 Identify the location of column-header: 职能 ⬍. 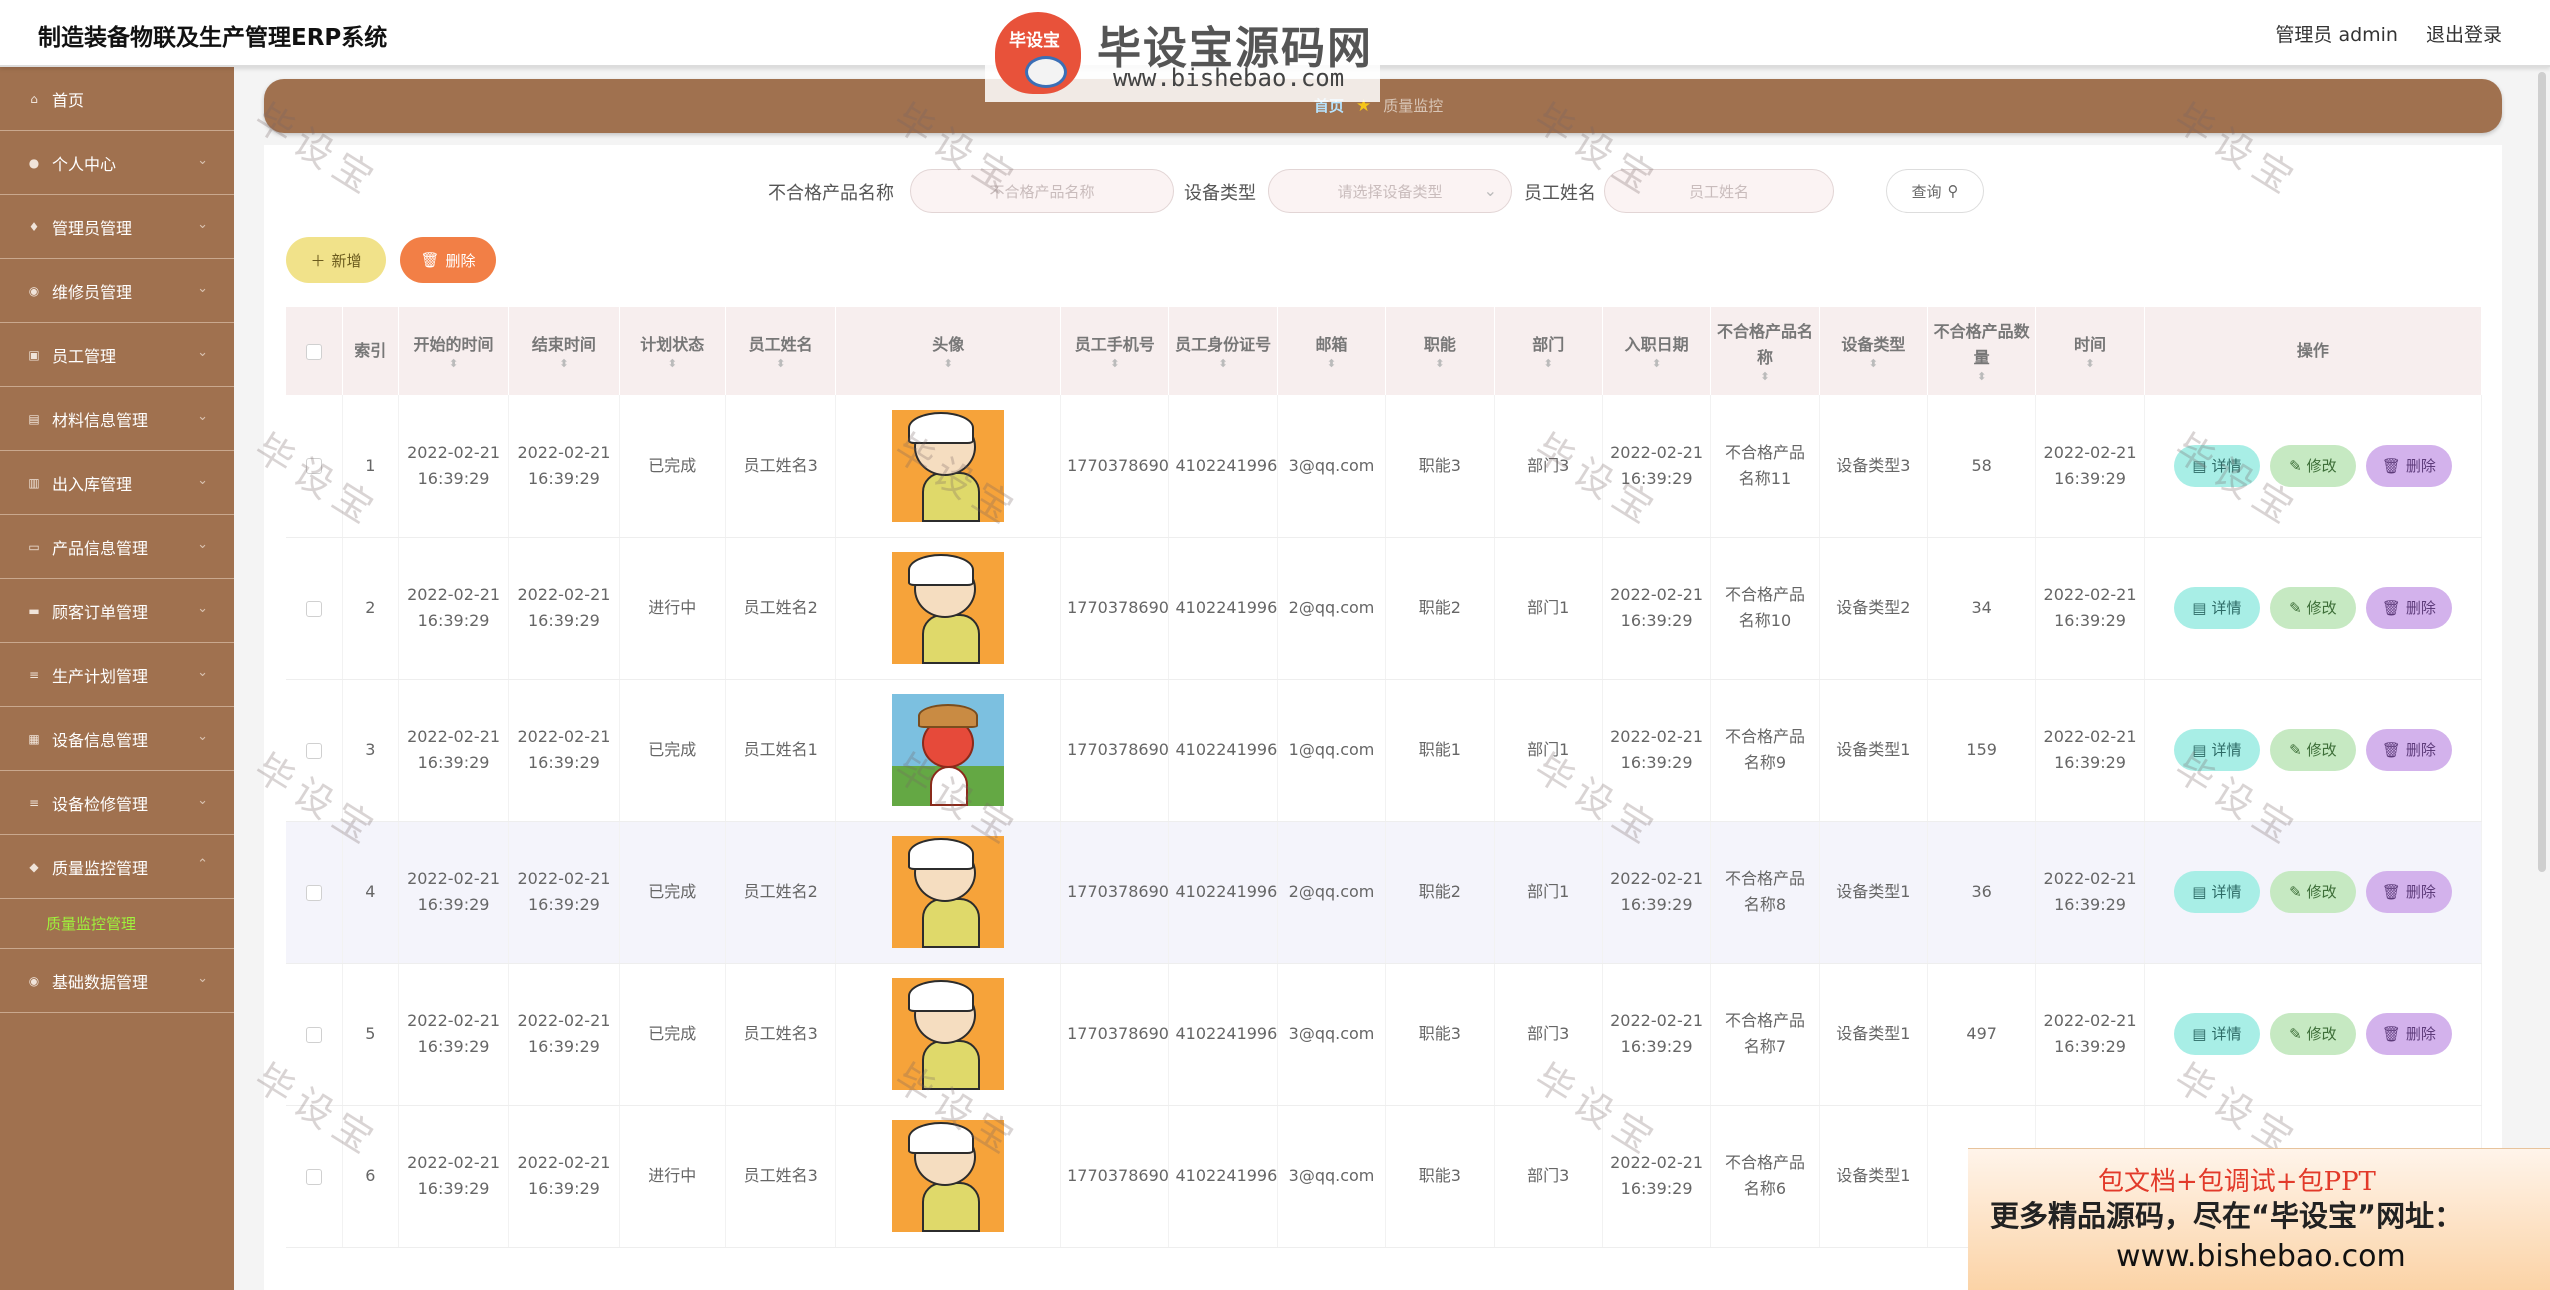
(1440, 351).